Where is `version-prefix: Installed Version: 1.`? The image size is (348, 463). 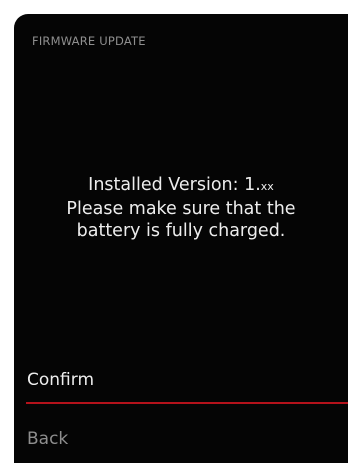
version-prefix: Installed Version: 1. is located at coordinates (174, 185).